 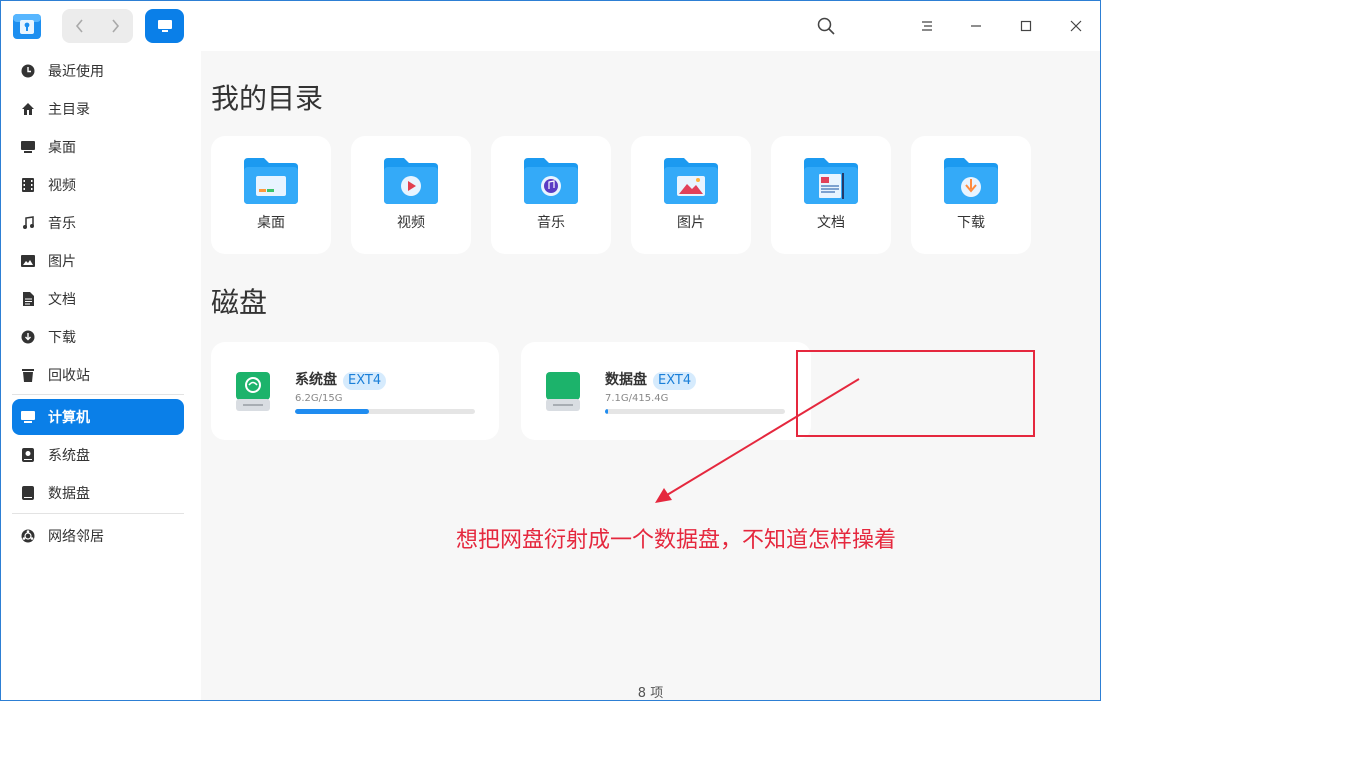 I want to click on sidebar-item-downloads: 下载, so click(x=98, y=337).